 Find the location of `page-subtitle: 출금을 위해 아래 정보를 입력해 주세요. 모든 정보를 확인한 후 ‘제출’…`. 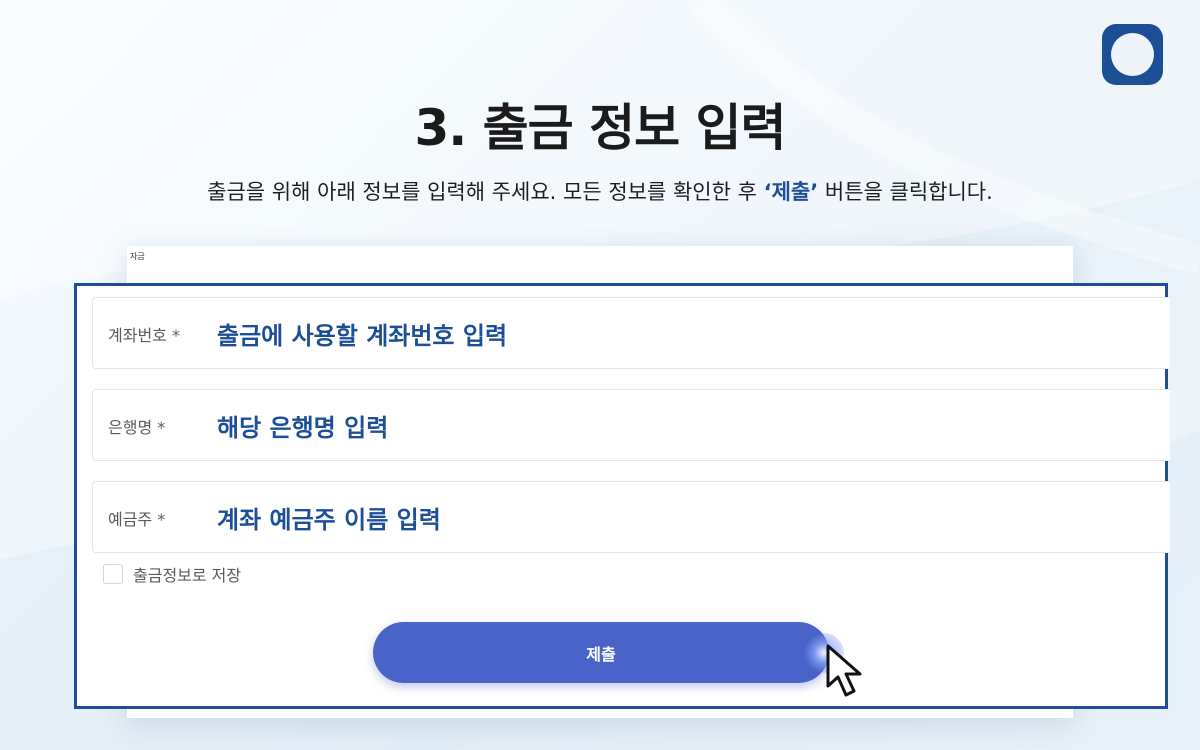

page-subtitle: 출금을 위해 아래 정보를 입력해 주세요. 모든 정보를 확인한 후 ‘제출’… is located at coordinates (600, 191).